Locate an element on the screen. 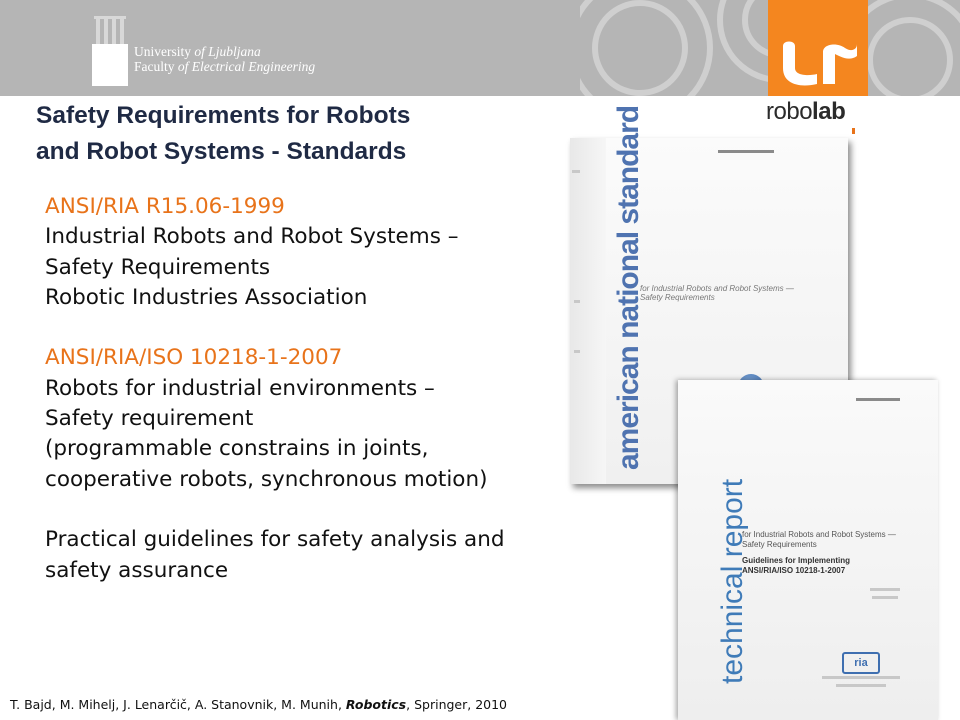 This screenshot has width=960, height=720. standard-description-line: Robotic Industries Association is located at coordinates (206, 297).